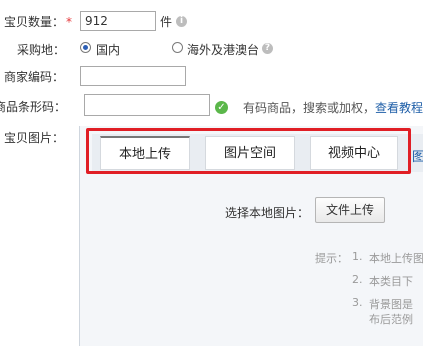 Image resolution: width=423 pixels, height=346 pixels. I want to click on images-label: 宝贝图片：, so click(34, 138).